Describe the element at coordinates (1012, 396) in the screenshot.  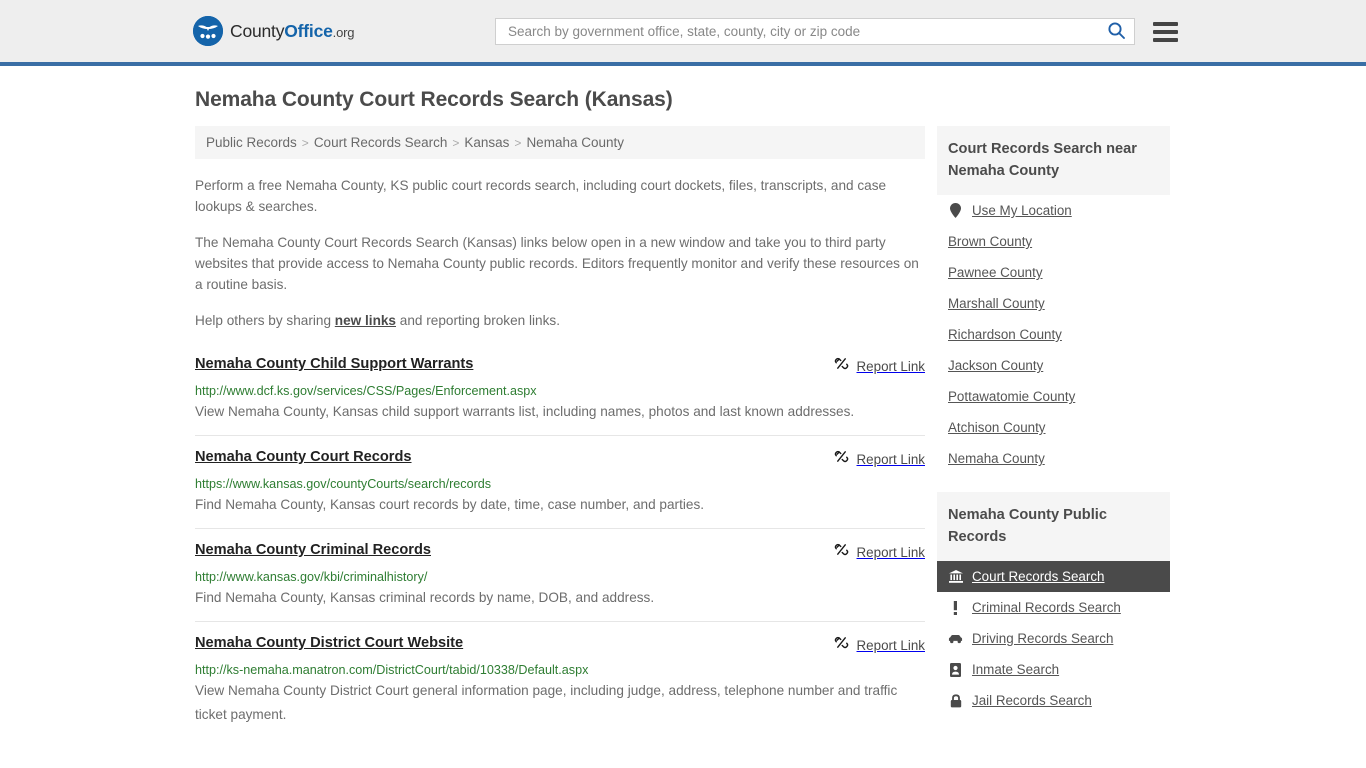
I see `sidebar-item-label: Pottawatomie County` at that location.